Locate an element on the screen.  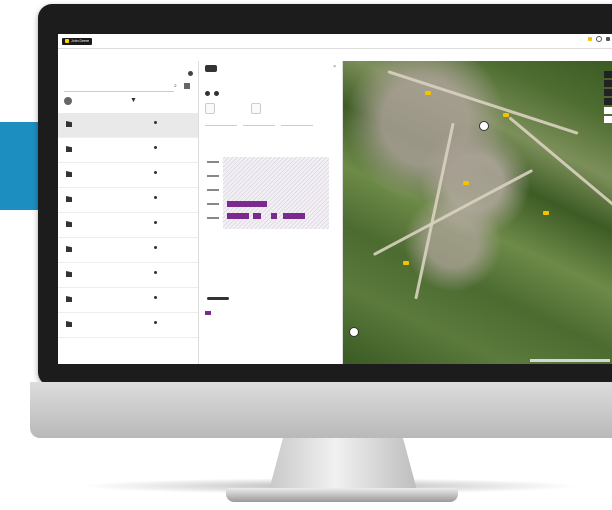
info-icon is located at coordinates (207, 93).